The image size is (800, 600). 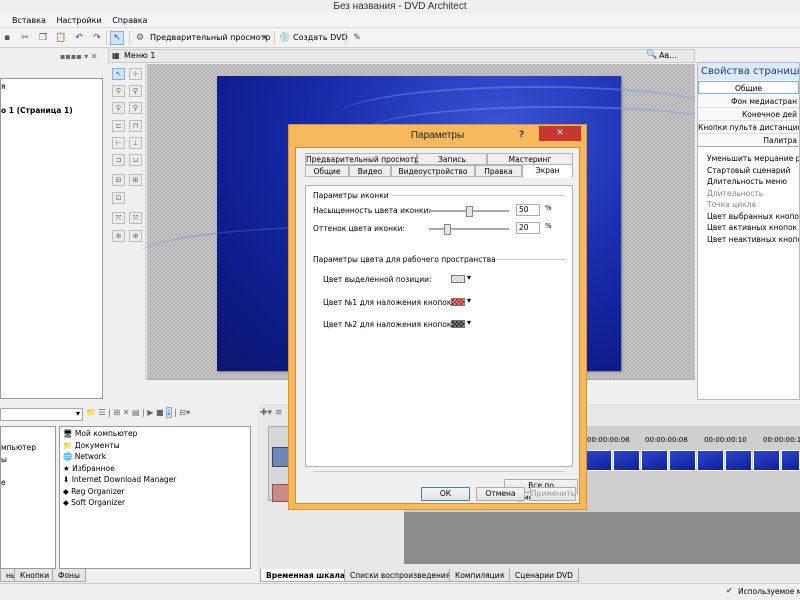 I want to click on list-item: 🌐 Network, so click(x=156, y=457).